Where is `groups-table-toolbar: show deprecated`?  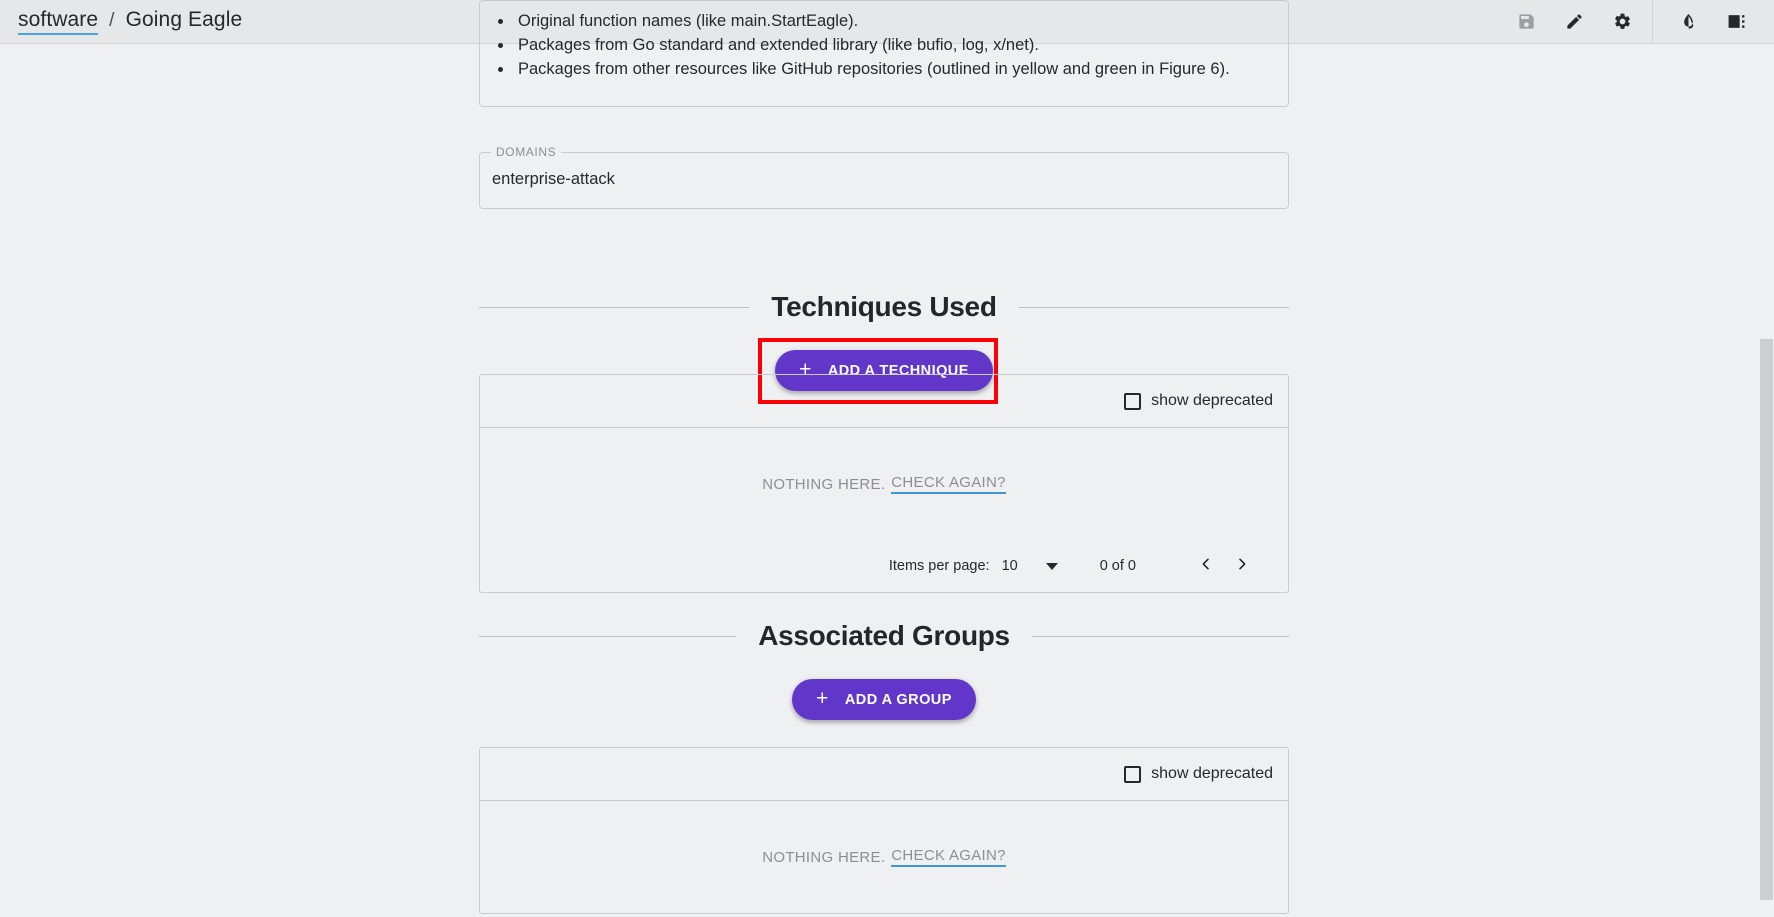
groups-table-toolbar: show deprecated is located at coordinates (884, 774).